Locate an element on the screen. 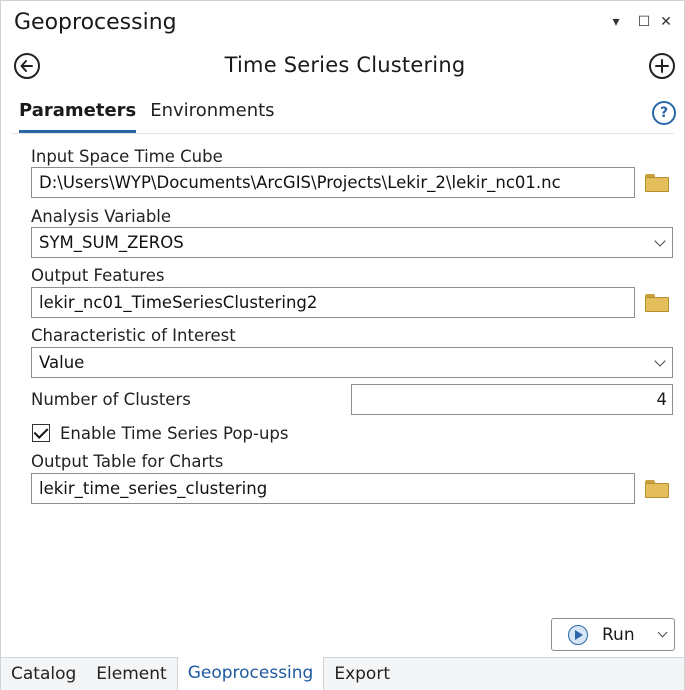  pane-titlebar: Geoprocessing ▾ ☐ ✕ is located at coordinates (342, 23).